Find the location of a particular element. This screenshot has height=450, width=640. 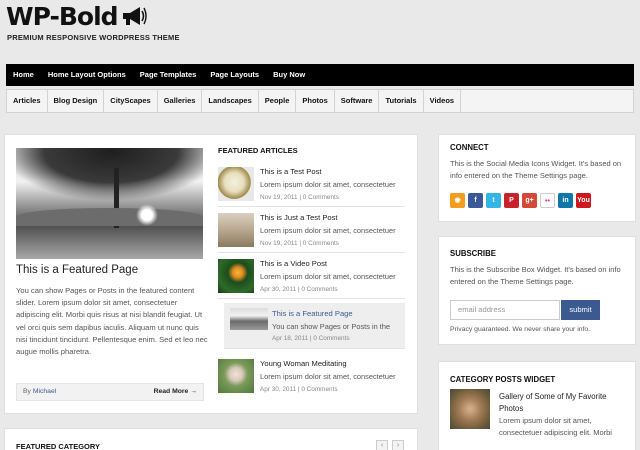

submit-button: submit is located at coordinates (580, 310).